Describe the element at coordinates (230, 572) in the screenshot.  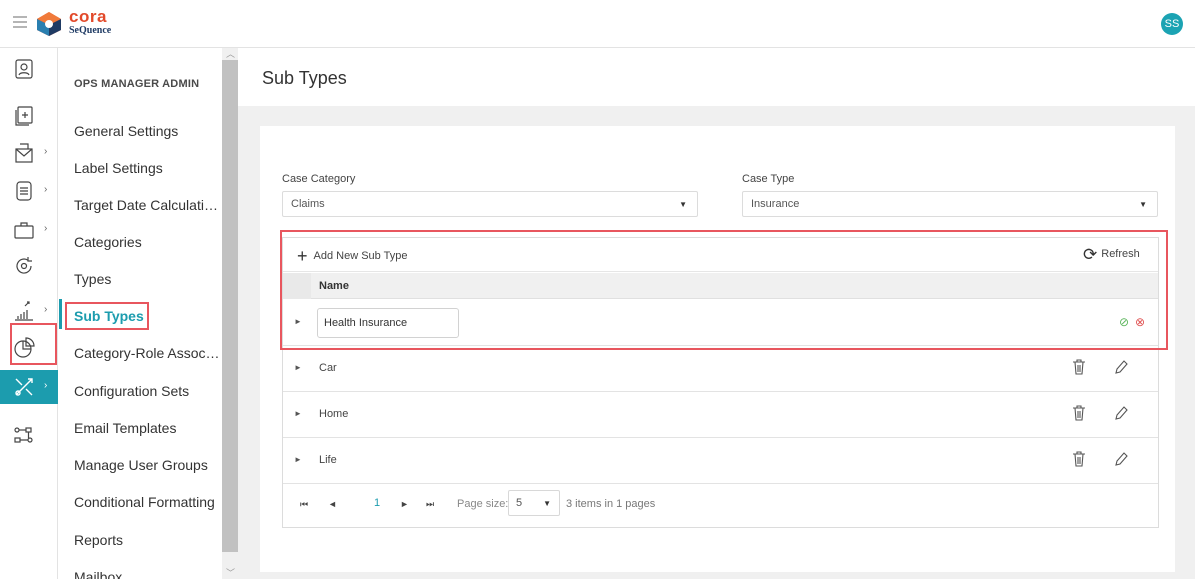
I see `scroll-down-icon: ﹀` at that location.